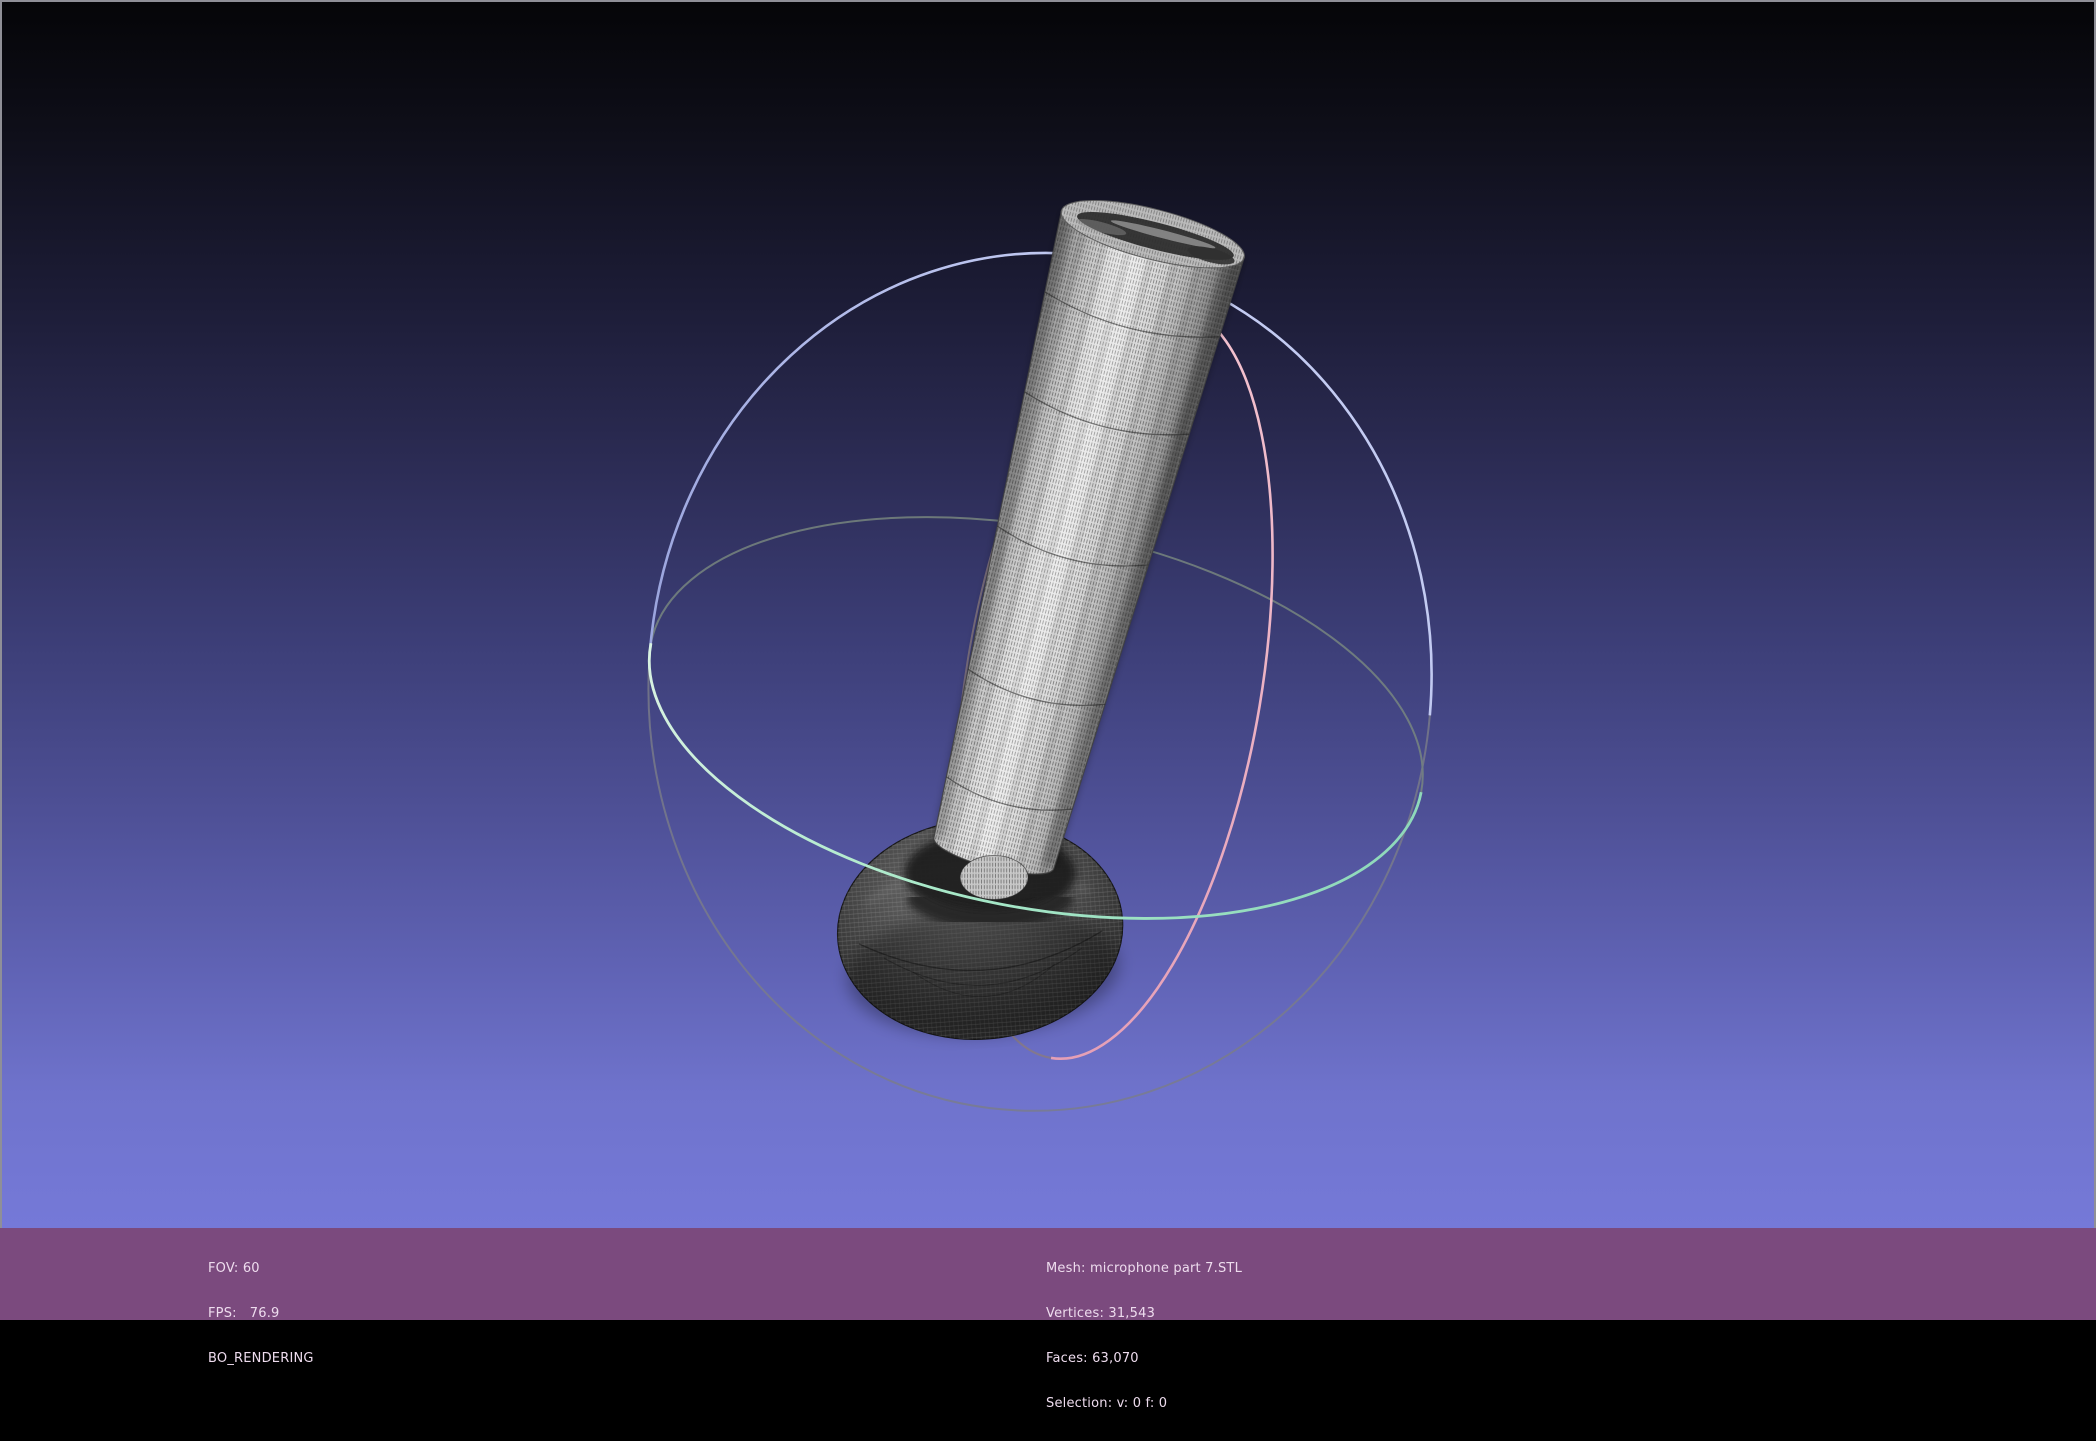 The width and height of the screenshot is (2096, 1441). I want to click on mesh-cylinder, so click(1089, 537).